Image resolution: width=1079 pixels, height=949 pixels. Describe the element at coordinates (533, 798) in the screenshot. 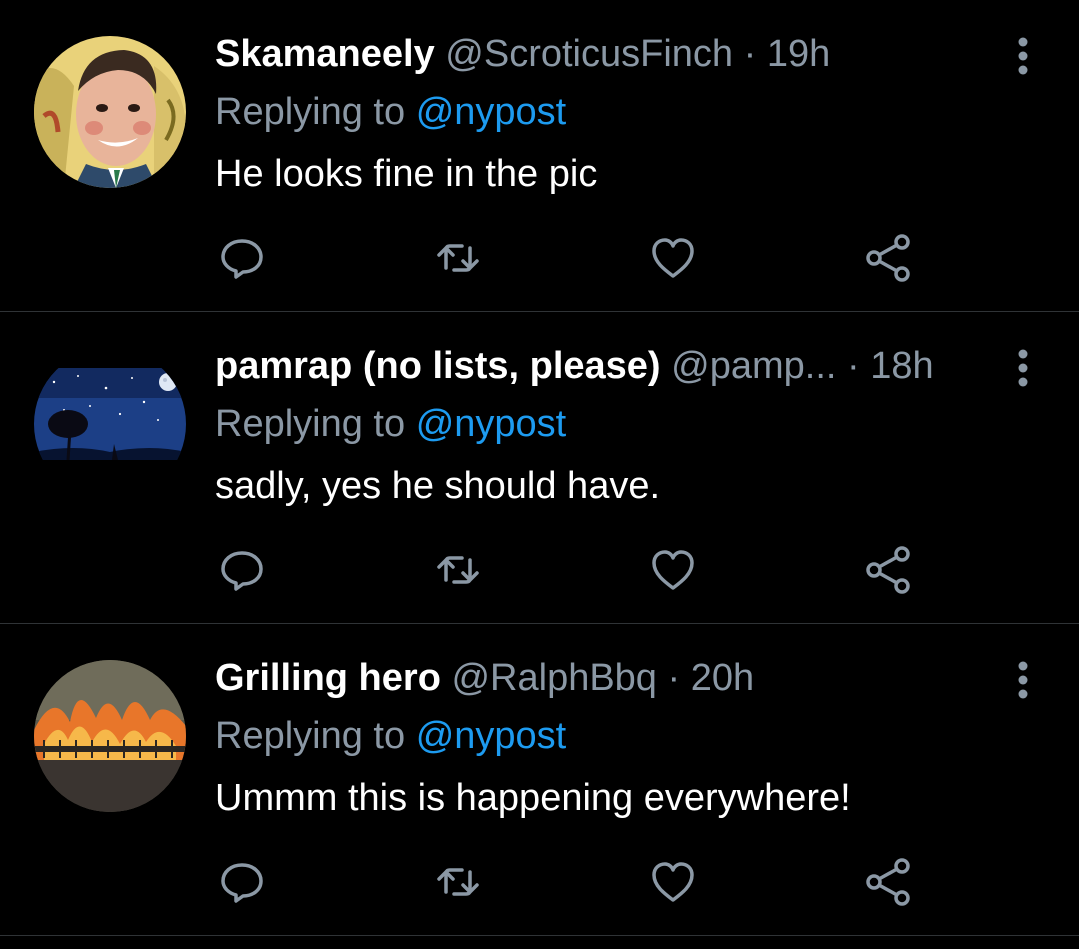

I see `tweet-text: Ummm this is happening everywhere!` at that location.